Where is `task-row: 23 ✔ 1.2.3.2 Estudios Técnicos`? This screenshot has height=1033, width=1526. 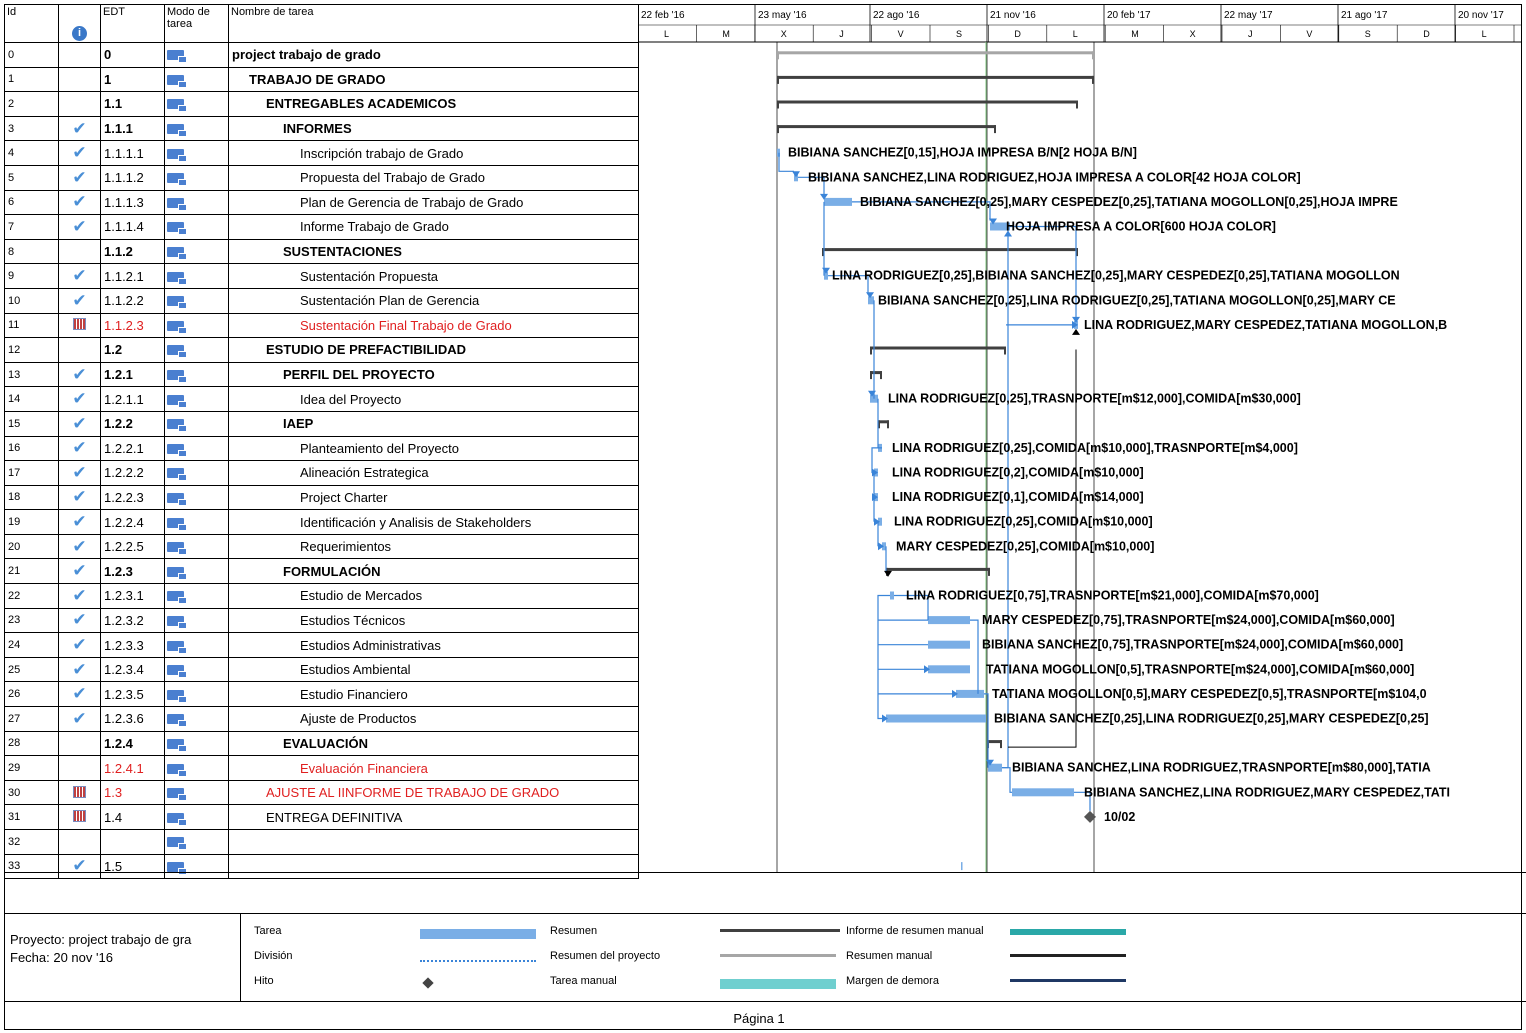 task-row: 23 ✔ 1.2.3.2 Estudios Técnicos is located at coordinates (321, 620).